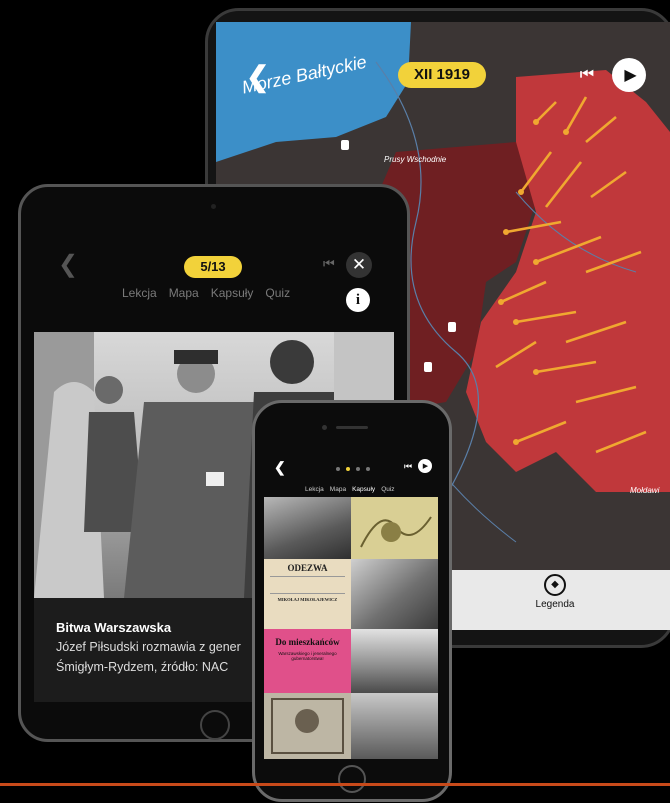 The width and height of the screenshot is (670, 803). I want to click on gallery-tile-odezwa: ODEZWA MIKOŁAJ MIKOŁAJEWICZ, so click(307, 594).